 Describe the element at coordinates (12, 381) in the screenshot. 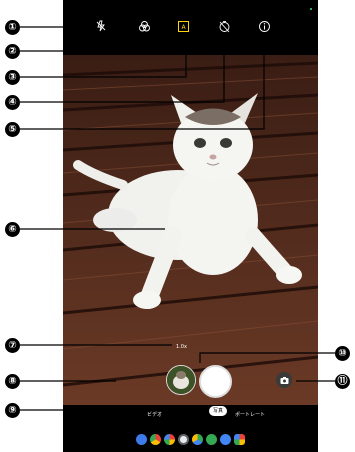

I see `callout-8: ⑧` at that location.